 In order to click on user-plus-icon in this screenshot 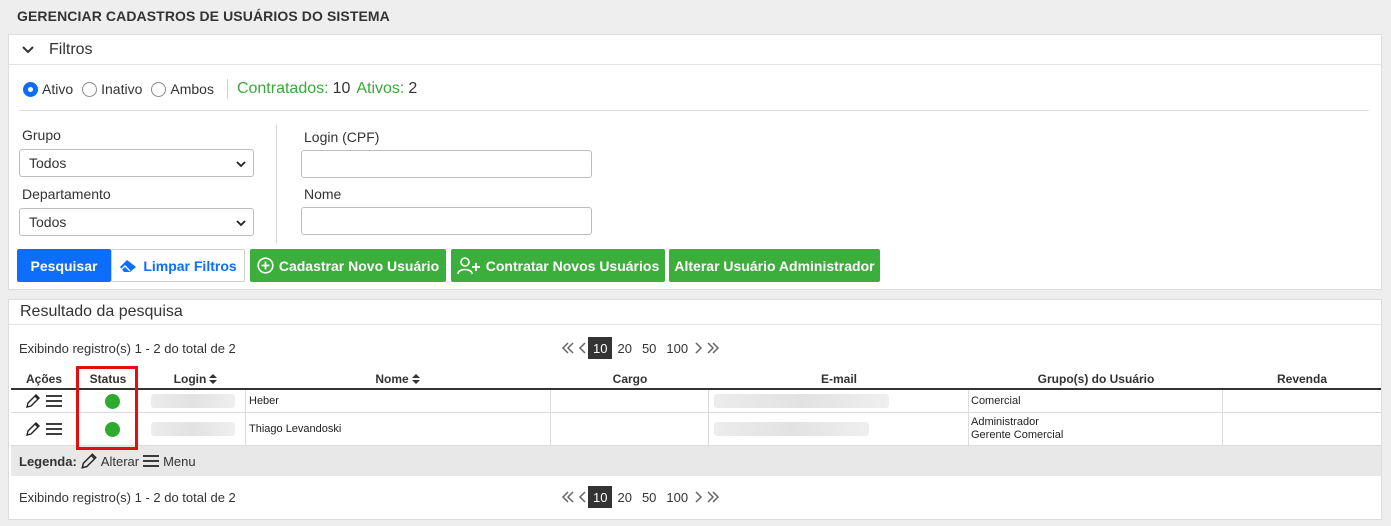, I will do `click(468, 265)`.